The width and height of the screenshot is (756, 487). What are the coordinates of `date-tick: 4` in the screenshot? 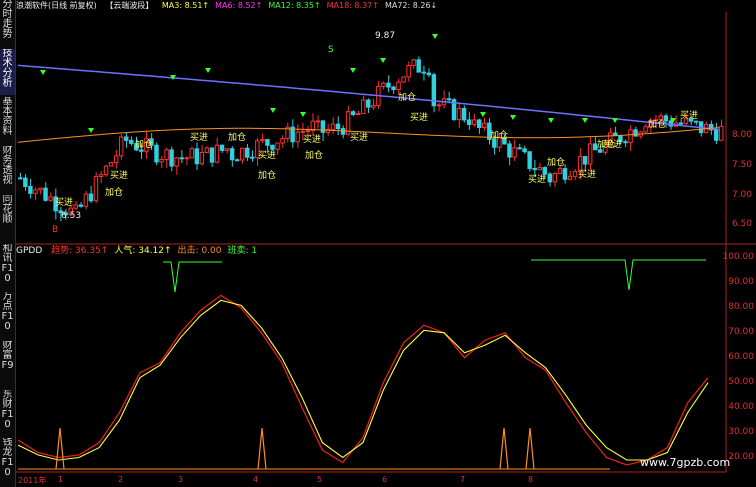 It's located at (256, 479).